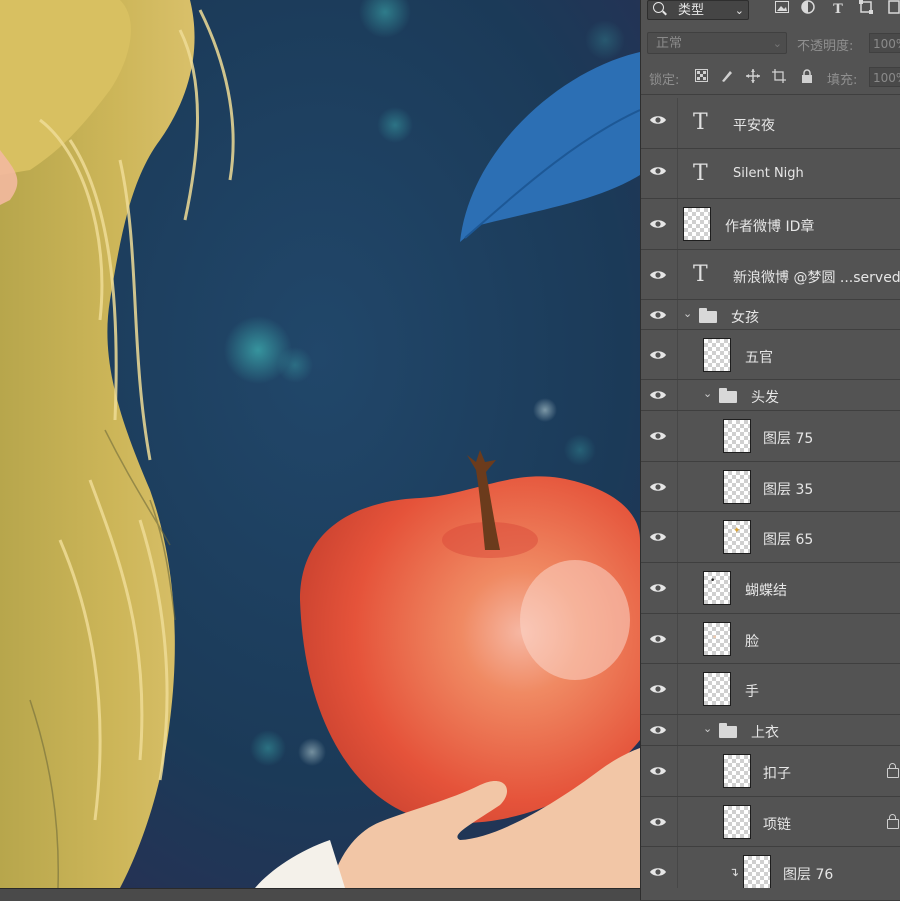 The image size is (900, 901). What do you see at coordinates (320, 894) in the screenshot?
I see `canvas-status-bar` at bounding box center [320, 894].